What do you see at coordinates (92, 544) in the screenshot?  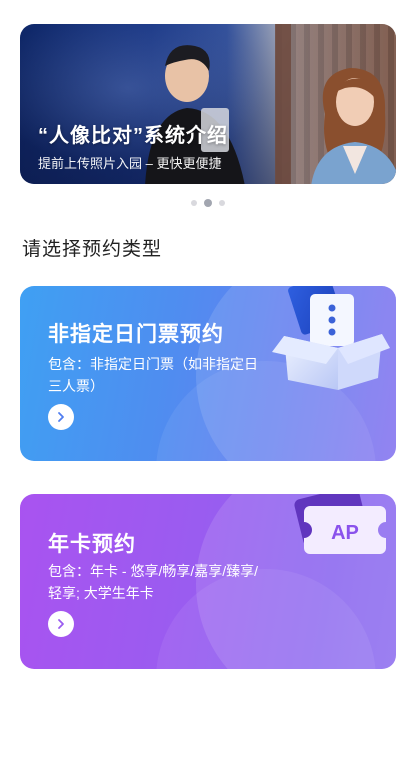 I see `card-title: 年卡预约` at bounding box center [92, 544].